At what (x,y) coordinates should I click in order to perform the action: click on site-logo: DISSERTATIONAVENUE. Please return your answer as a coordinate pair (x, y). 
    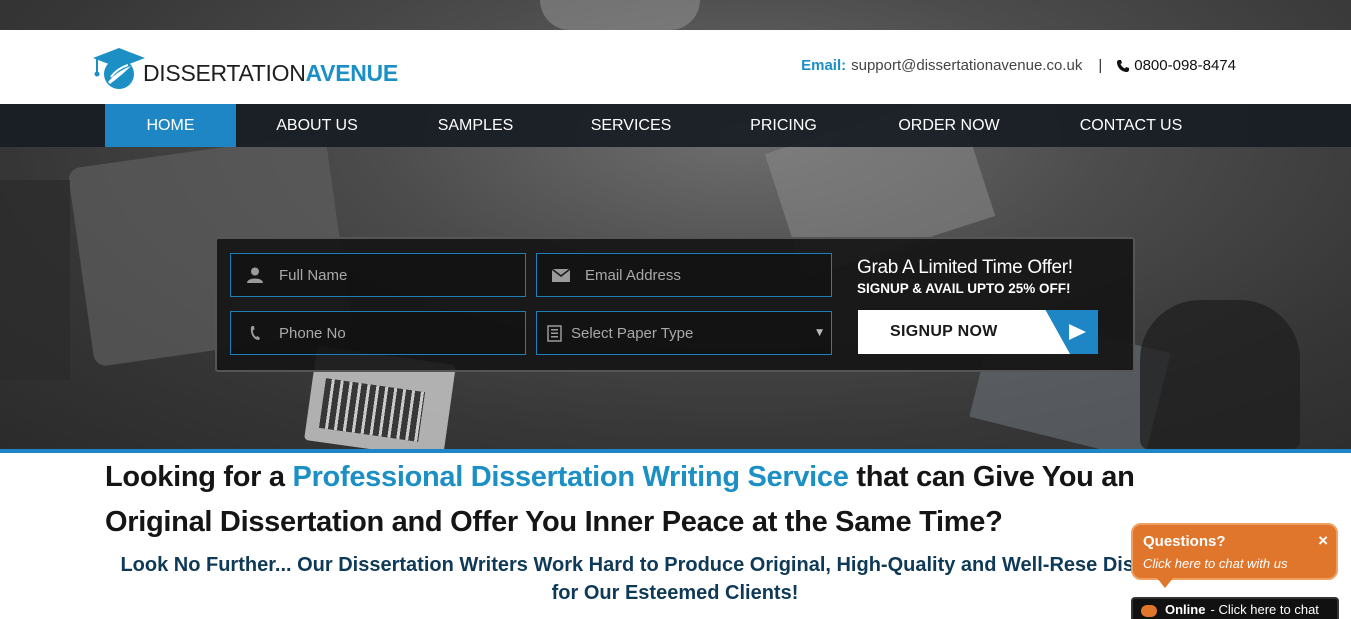
    Looking at the image, I should click on (244, 67).